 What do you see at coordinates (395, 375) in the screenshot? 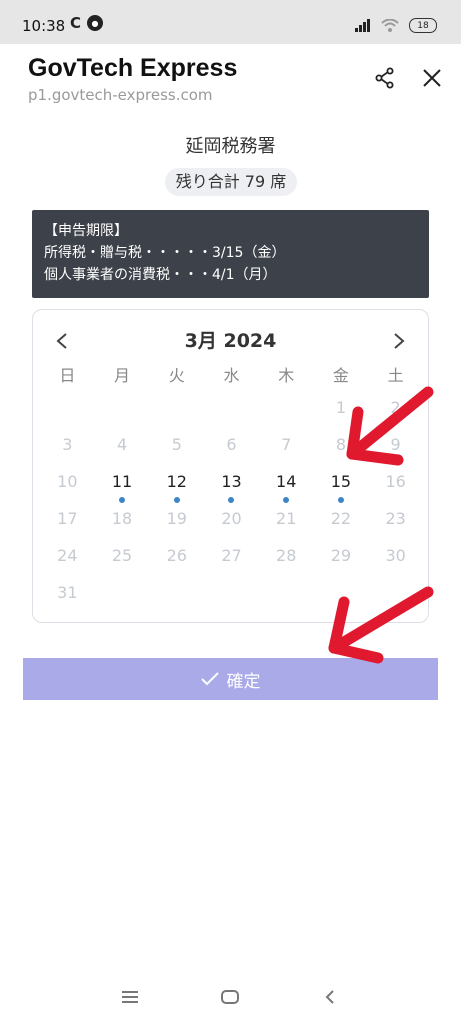
I see `weekday-label: 土` at bounding box center [395, 375].